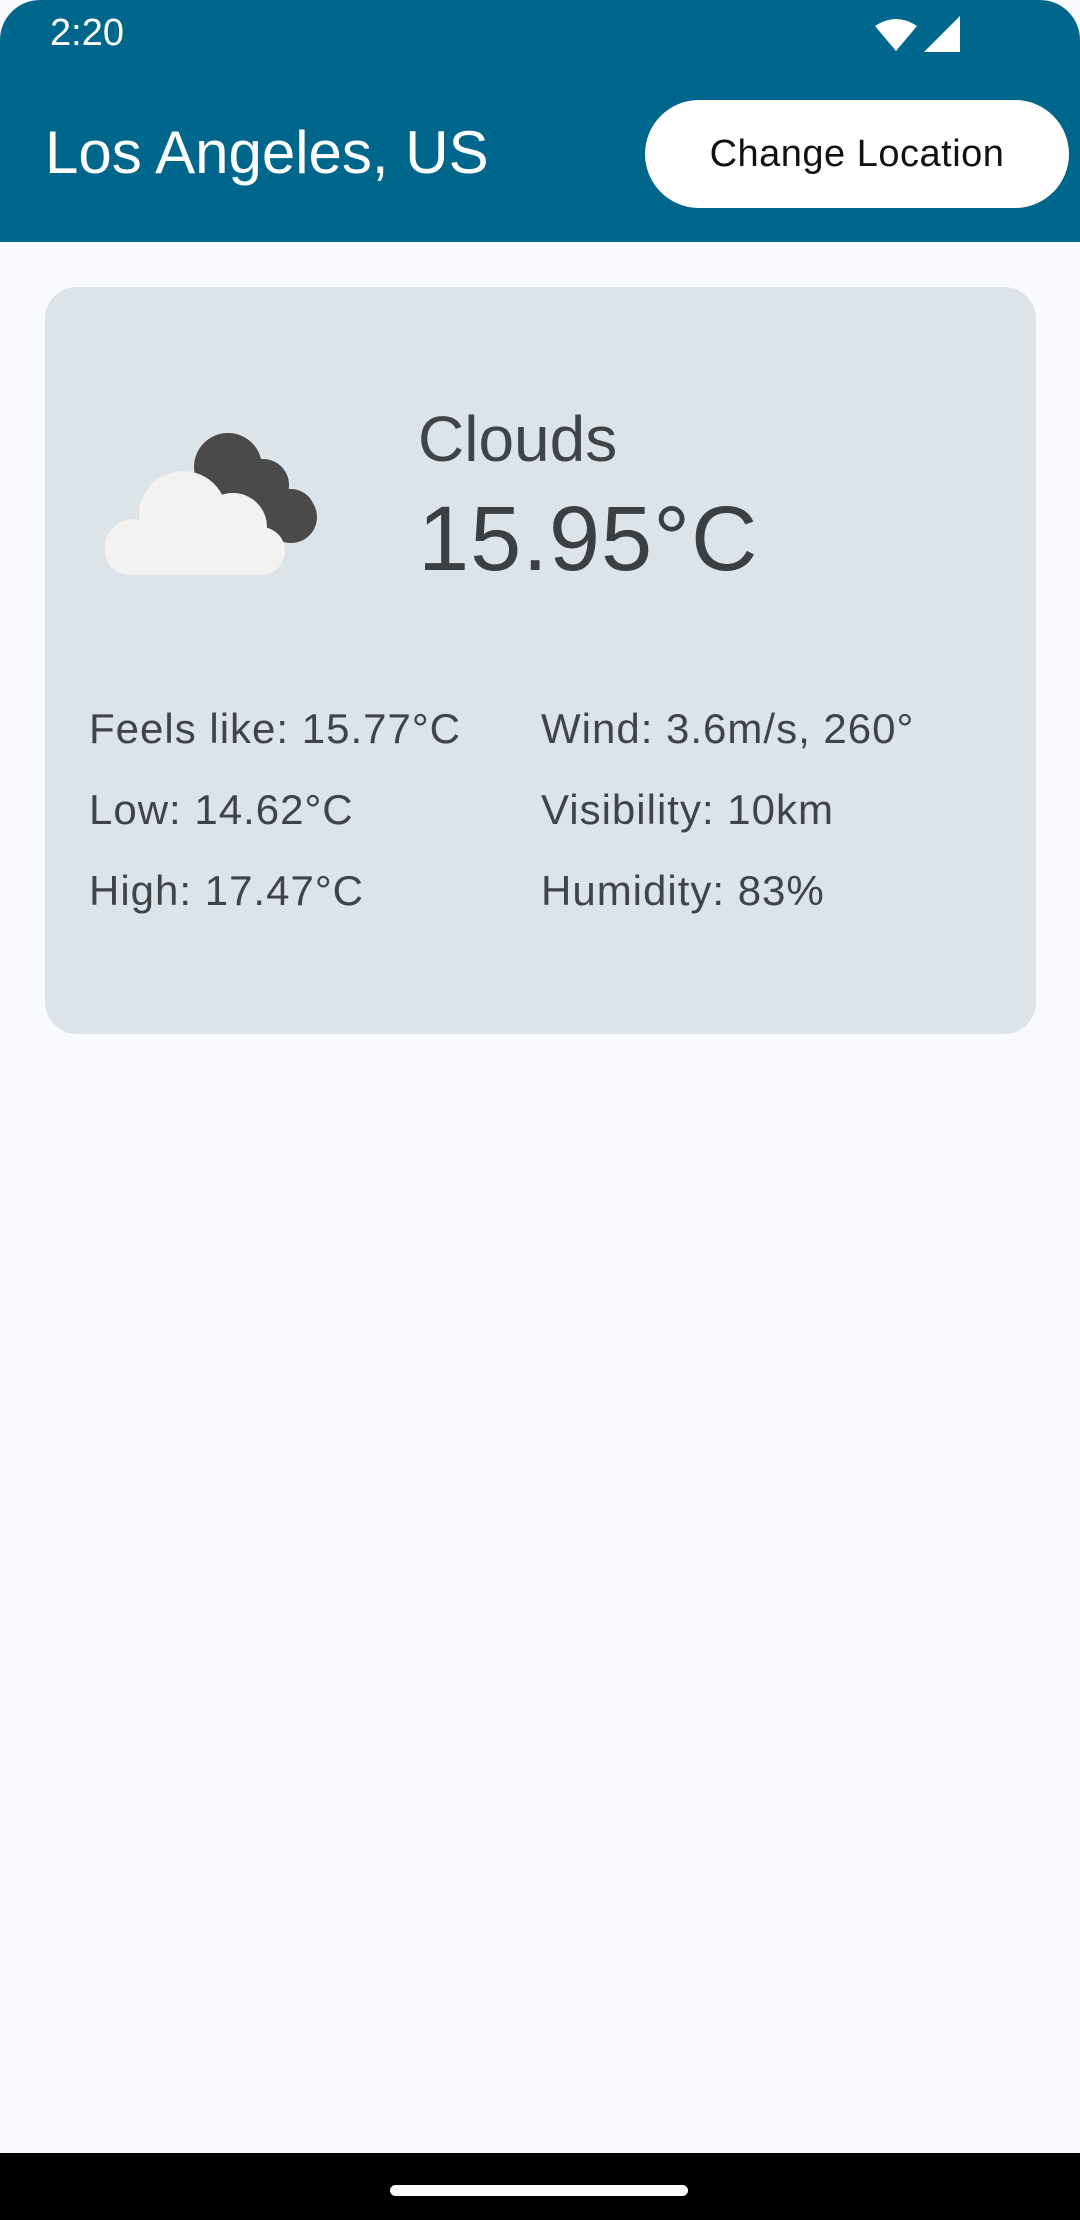 This screenshot has width=1080, height=2220. Describe the element at coordinates (211, 504) in the screenshot. I see `clouds-icon` at that location.